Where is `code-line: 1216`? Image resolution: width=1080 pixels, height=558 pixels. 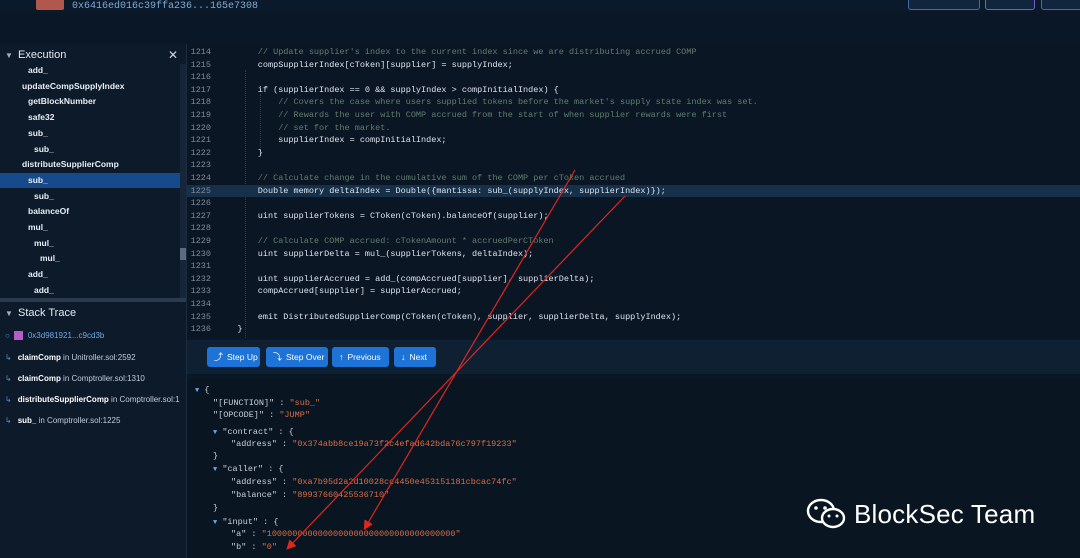
code-line: 1216 is located at coordinates (633, 77).